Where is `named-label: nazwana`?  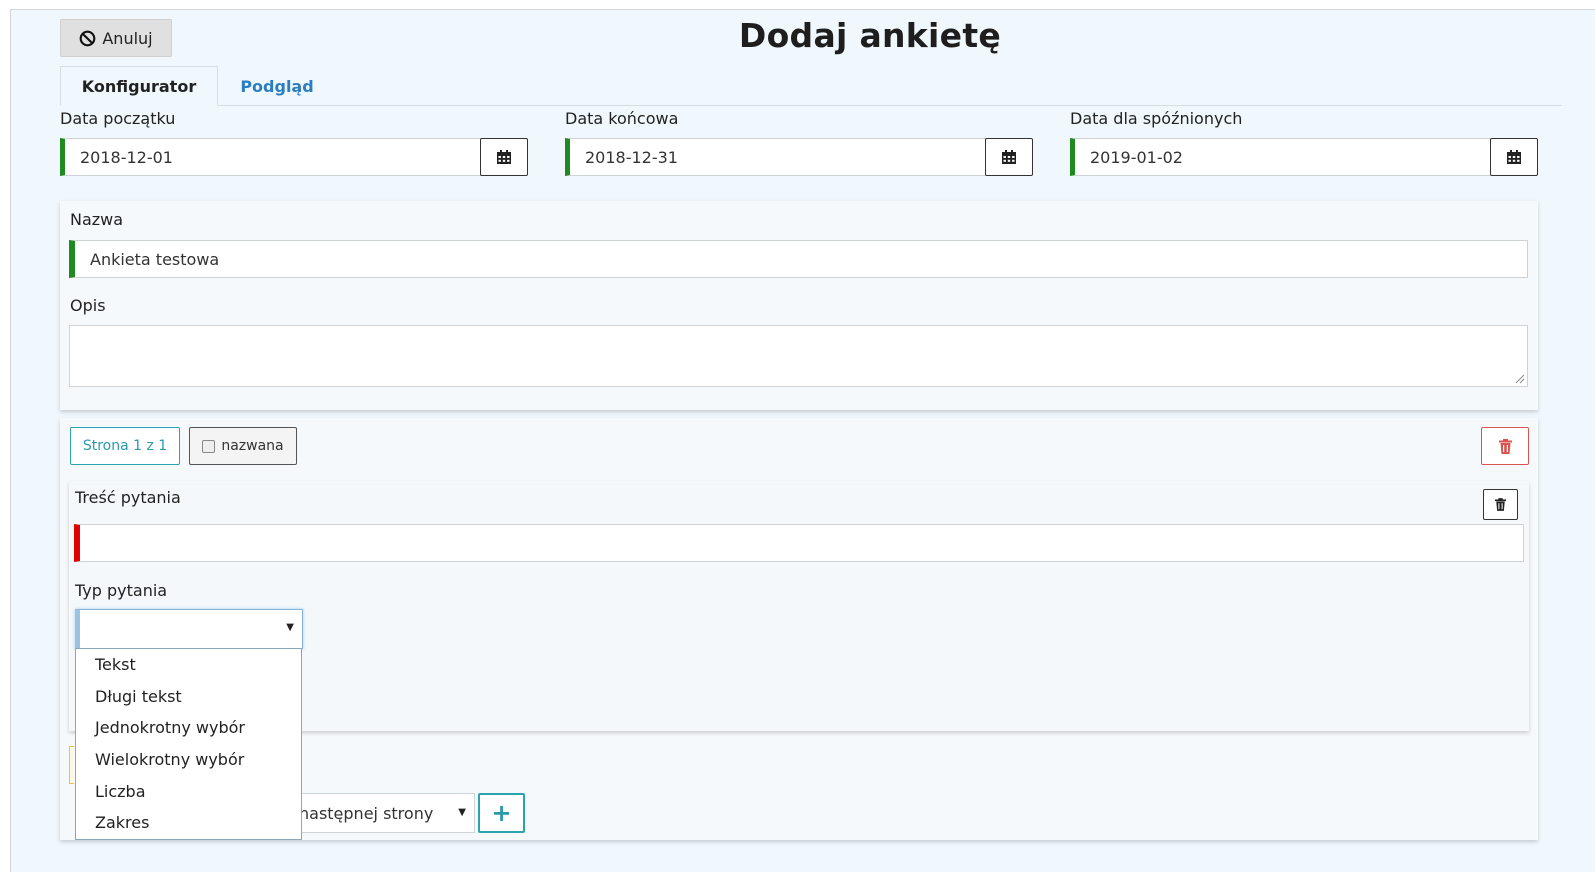 named-label: nazwana is located at coordinates (252, 446).